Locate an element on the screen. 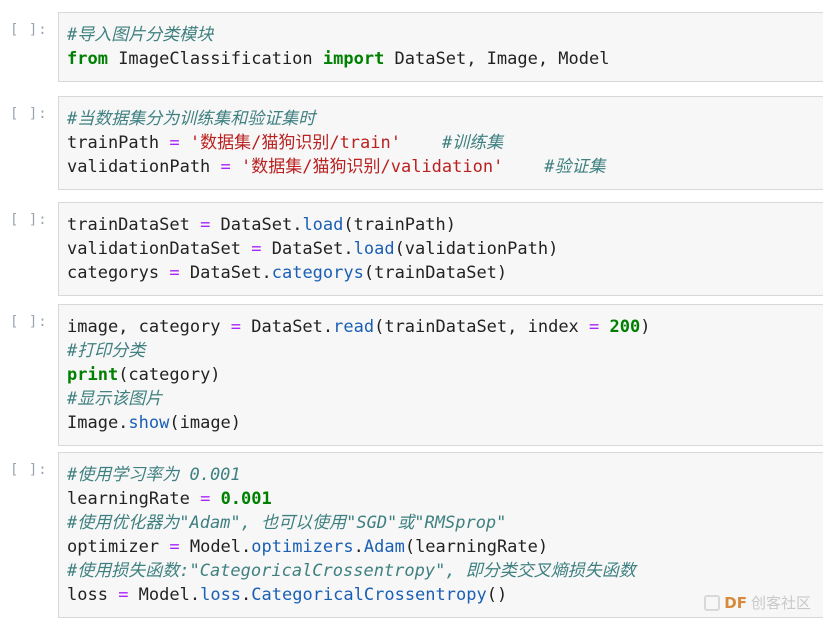 This screenshot has width=823, height=621. code-token: DataSet, Image, Model is located at coordinates (497, 59).